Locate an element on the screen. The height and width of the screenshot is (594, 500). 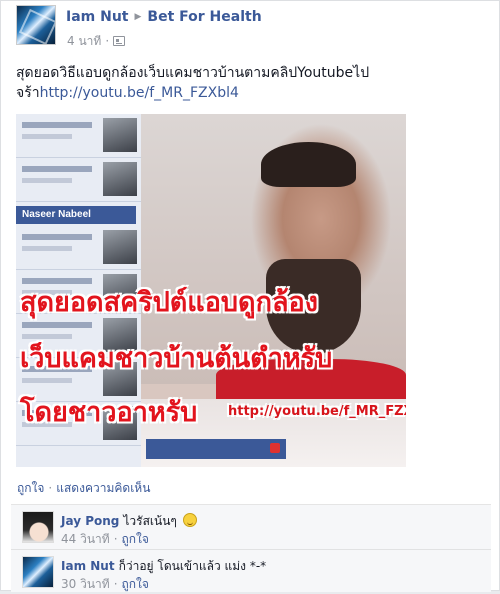
comment-timestamp: 44 วินาที is located at coordinates (85, 539).